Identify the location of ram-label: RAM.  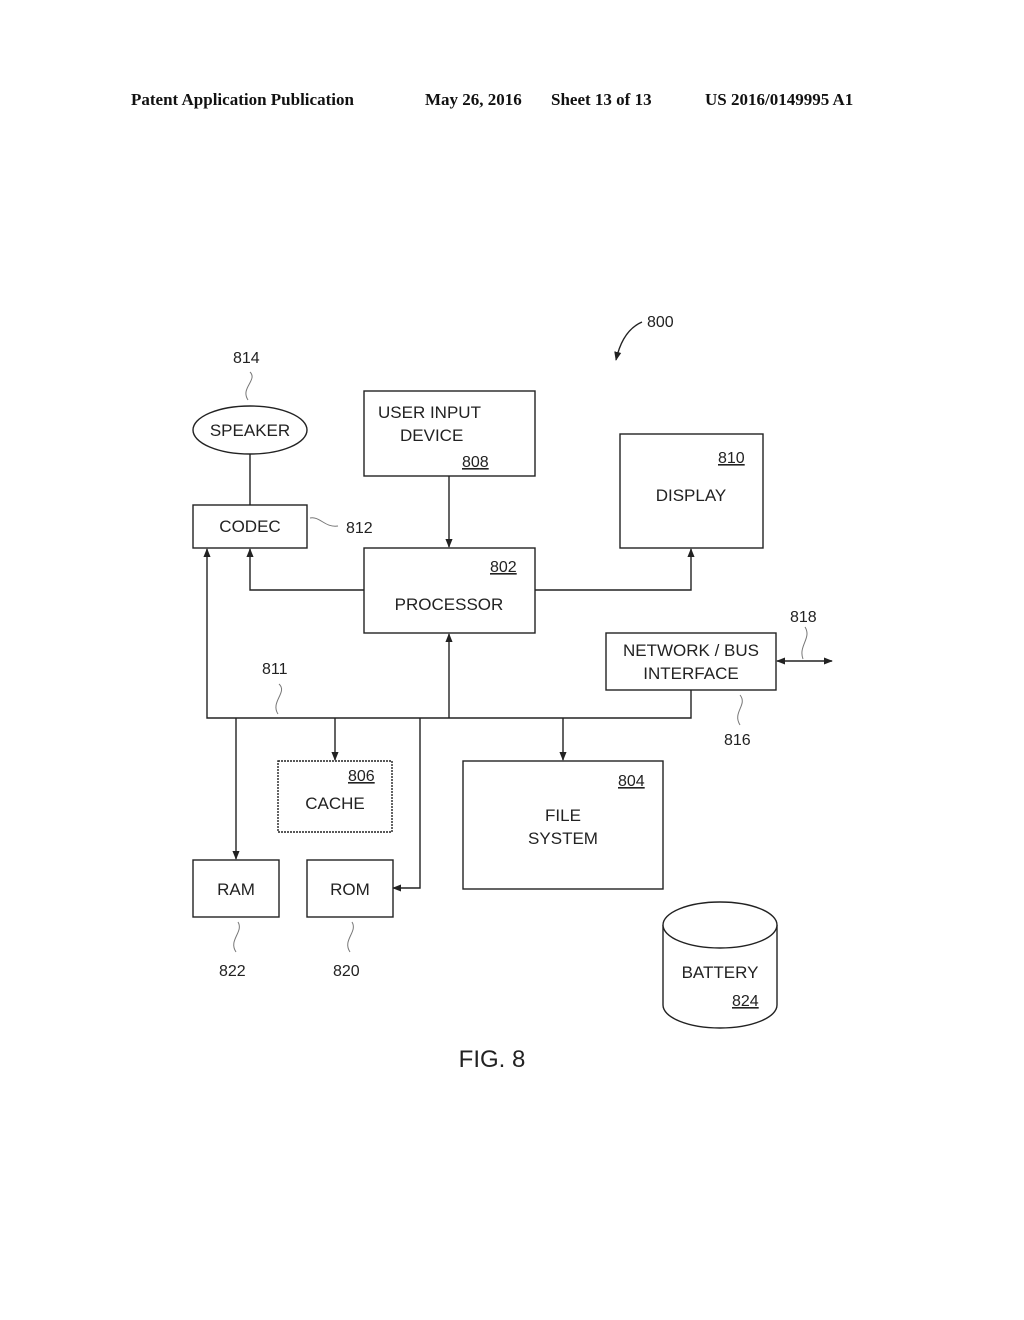
(236, 889).